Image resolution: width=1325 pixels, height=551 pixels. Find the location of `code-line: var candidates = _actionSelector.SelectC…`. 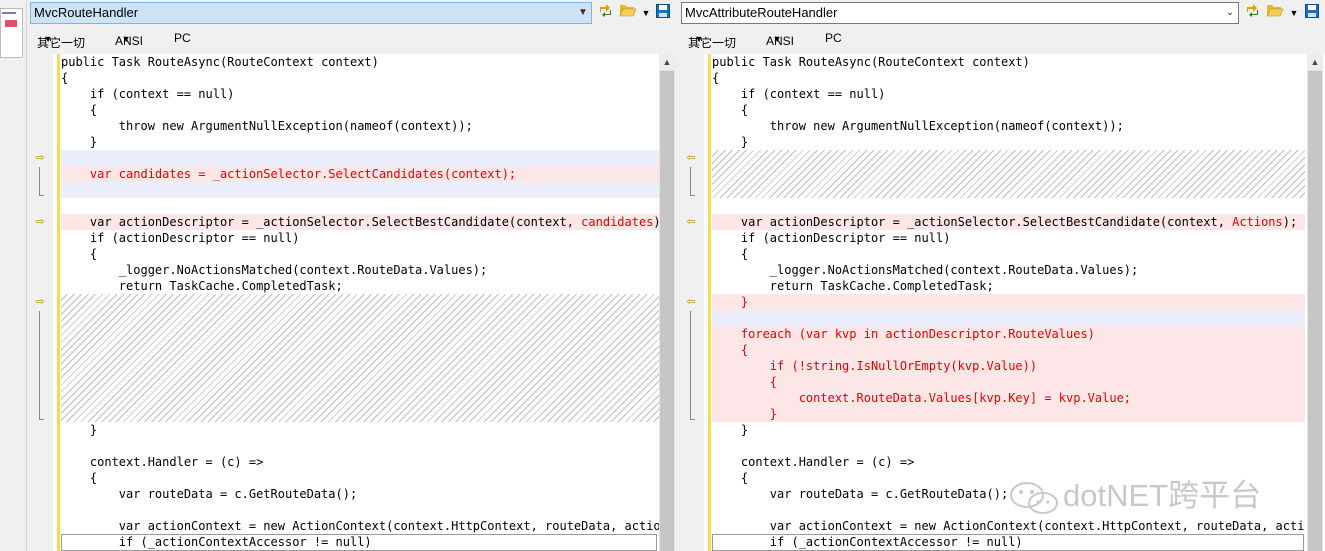

code-line: var candidates = _actionSelector.SelectC… is located at coordinates (289, 174).